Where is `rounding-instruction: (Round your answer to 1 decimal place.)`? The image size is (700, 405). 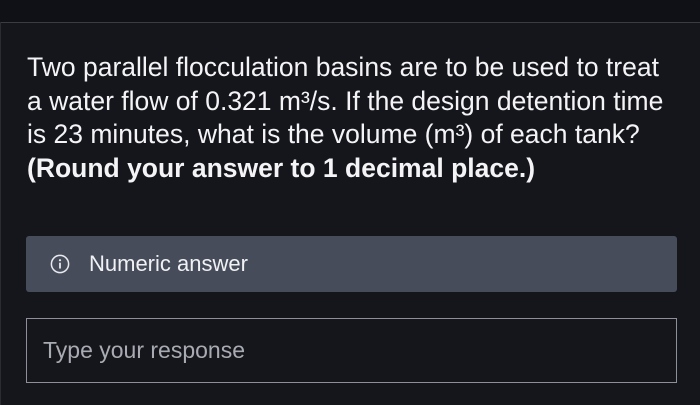 rounding-instruction: (Round your answer to 1 decimal place.) is located at coordinates (281, 167).